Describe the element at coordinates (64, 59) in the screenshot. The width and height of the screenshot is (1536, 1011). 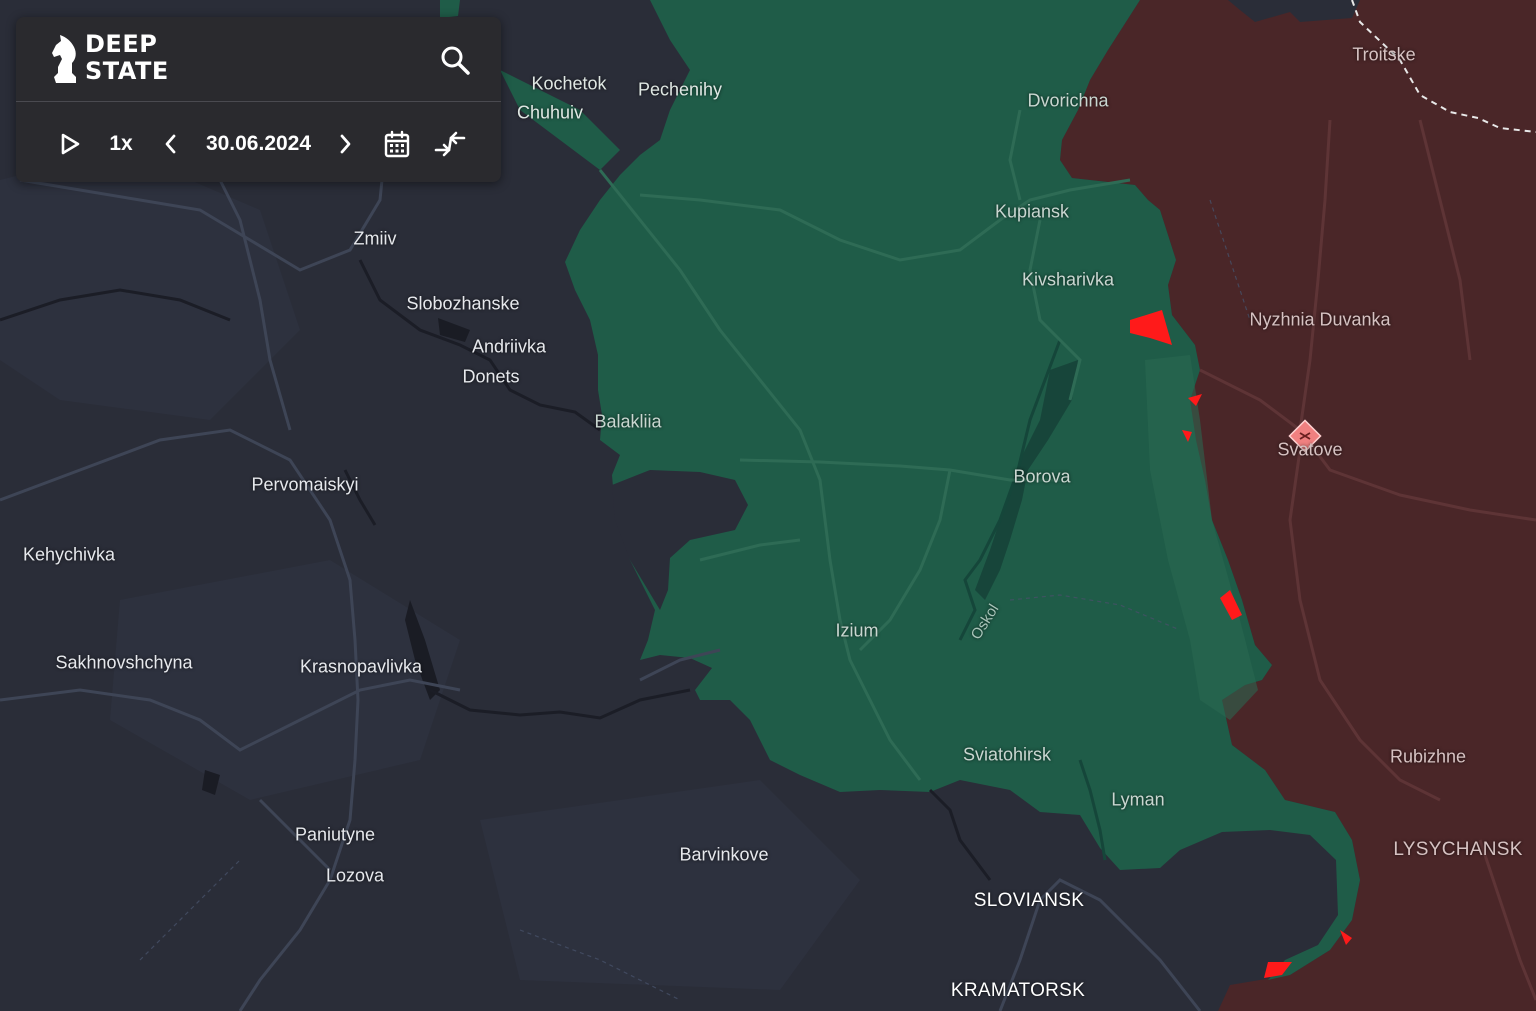
I see `knight-logo-icon` at that location.